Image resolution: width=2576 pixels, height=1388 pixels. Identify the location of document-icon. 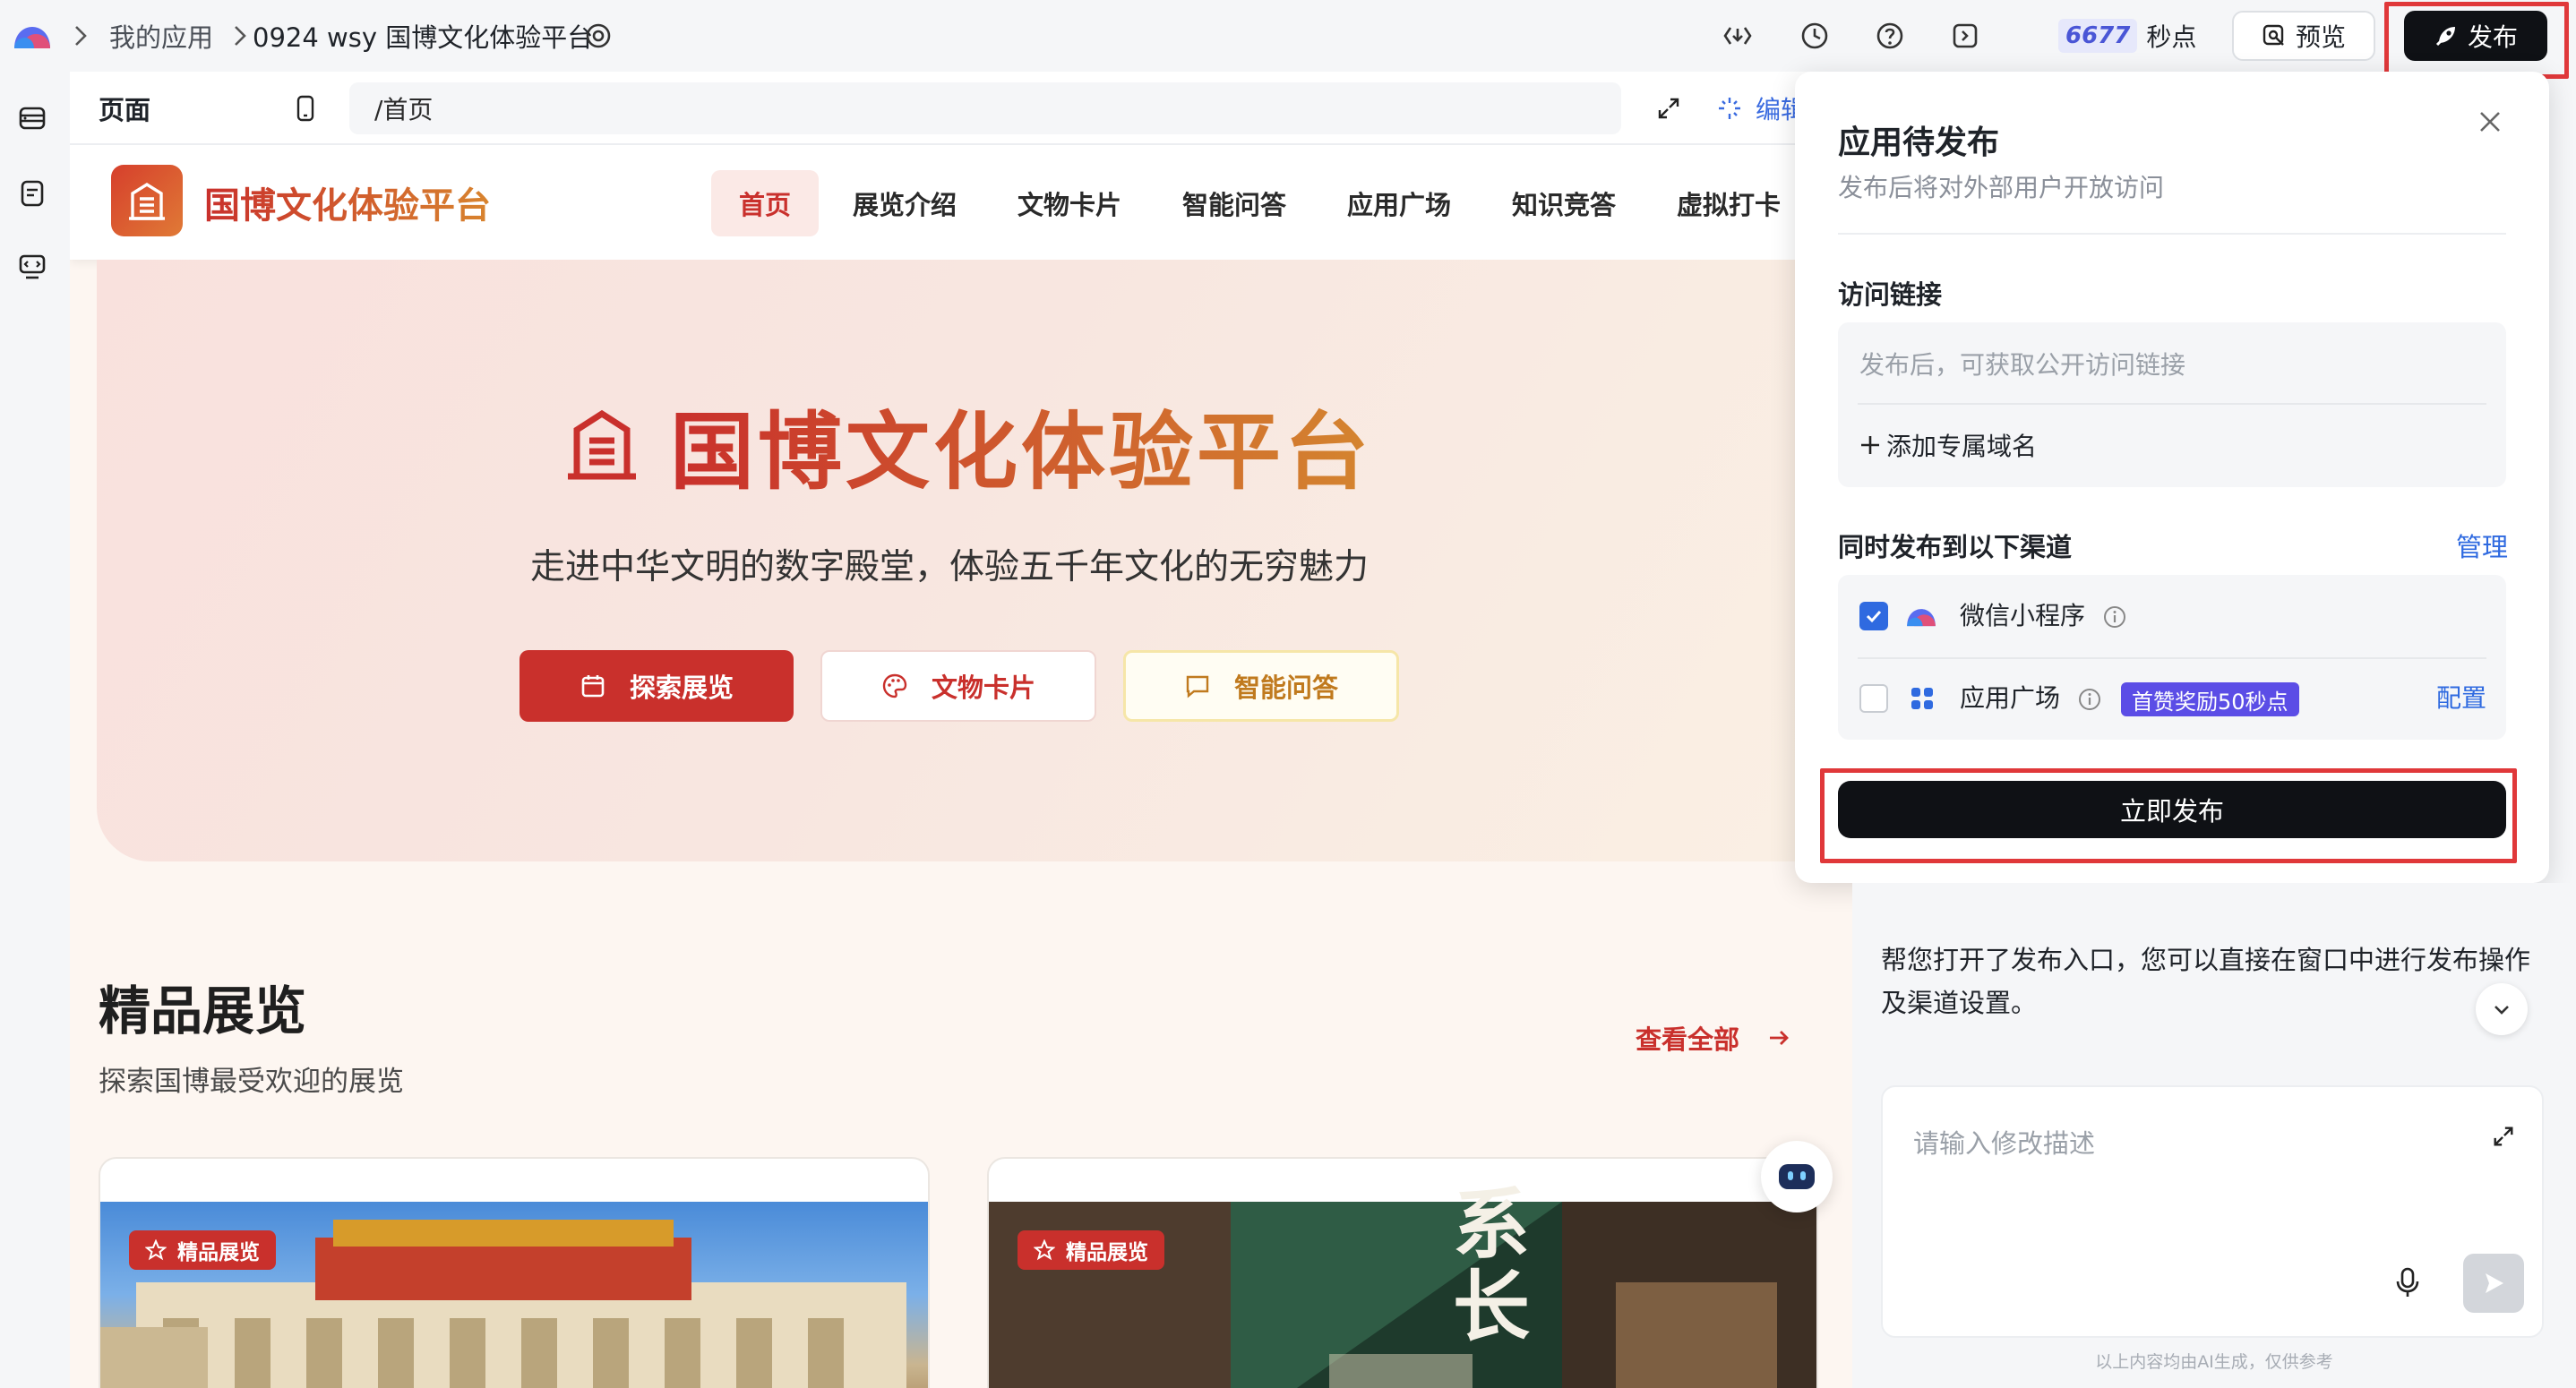
(32, 193).